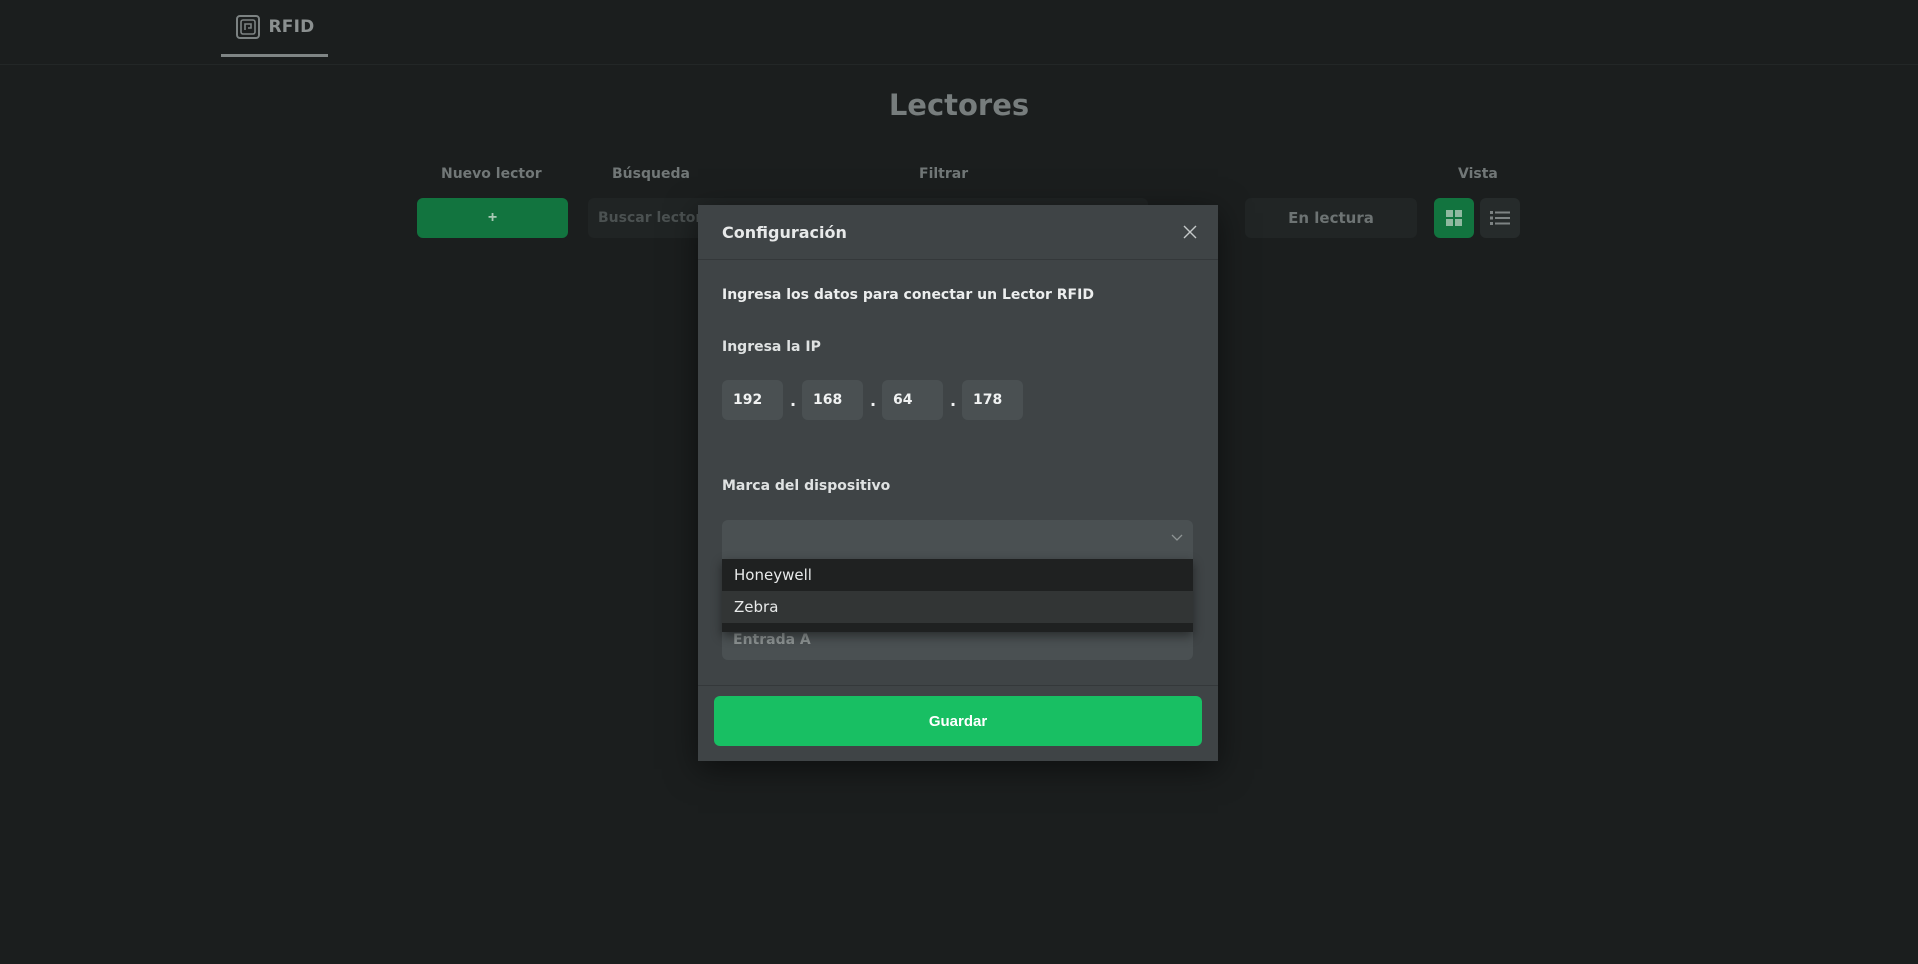  Describe the element at coordinates (992, 400) in the screenshot. I see `ip-octet-4-input: 178` at that location.